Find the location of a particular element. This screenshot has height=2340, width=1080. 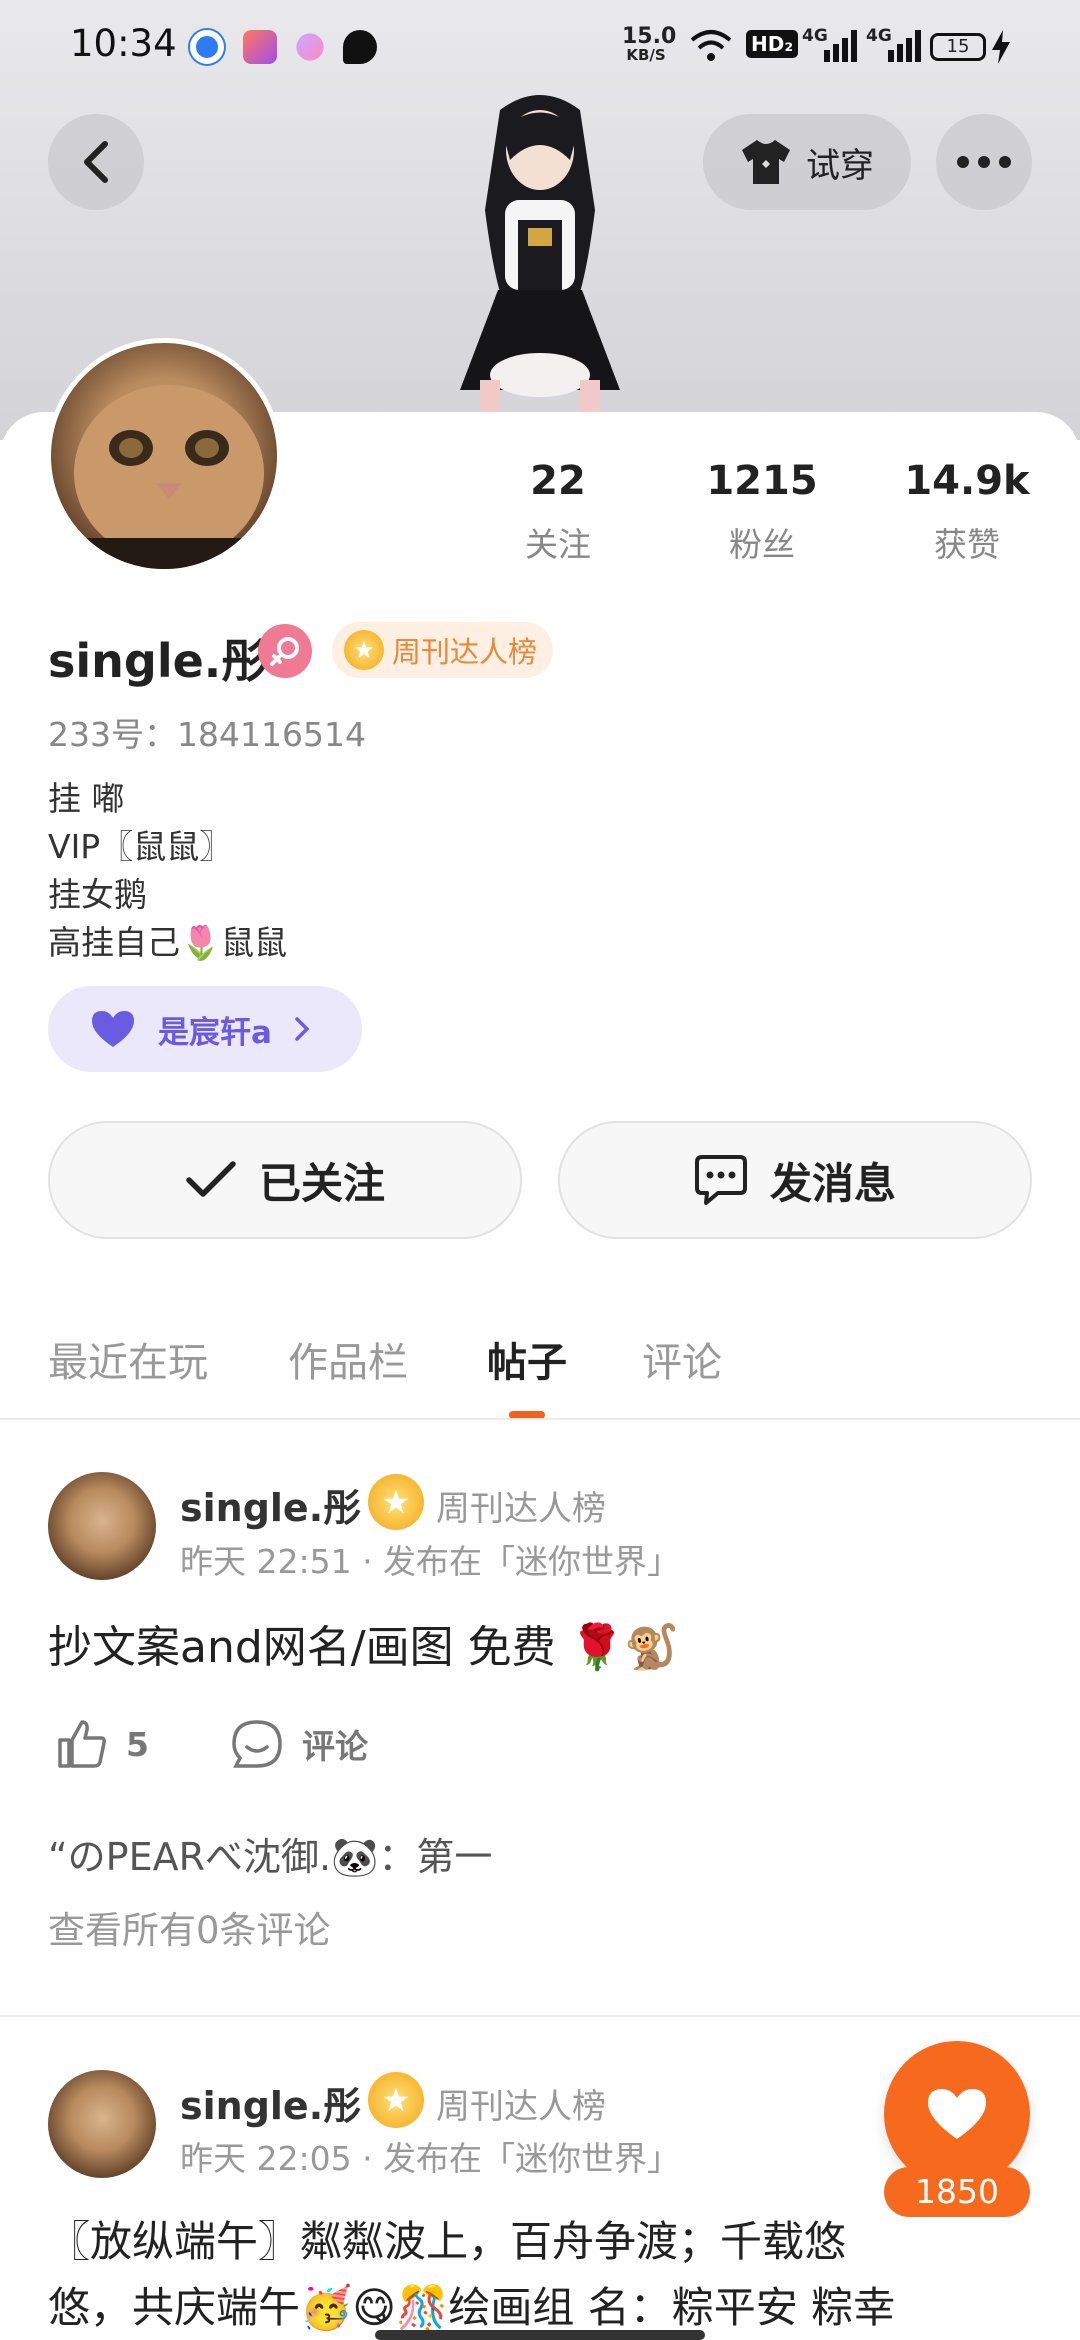

signal-4g-1-icon: 4G is located at coordinates (832, 46).